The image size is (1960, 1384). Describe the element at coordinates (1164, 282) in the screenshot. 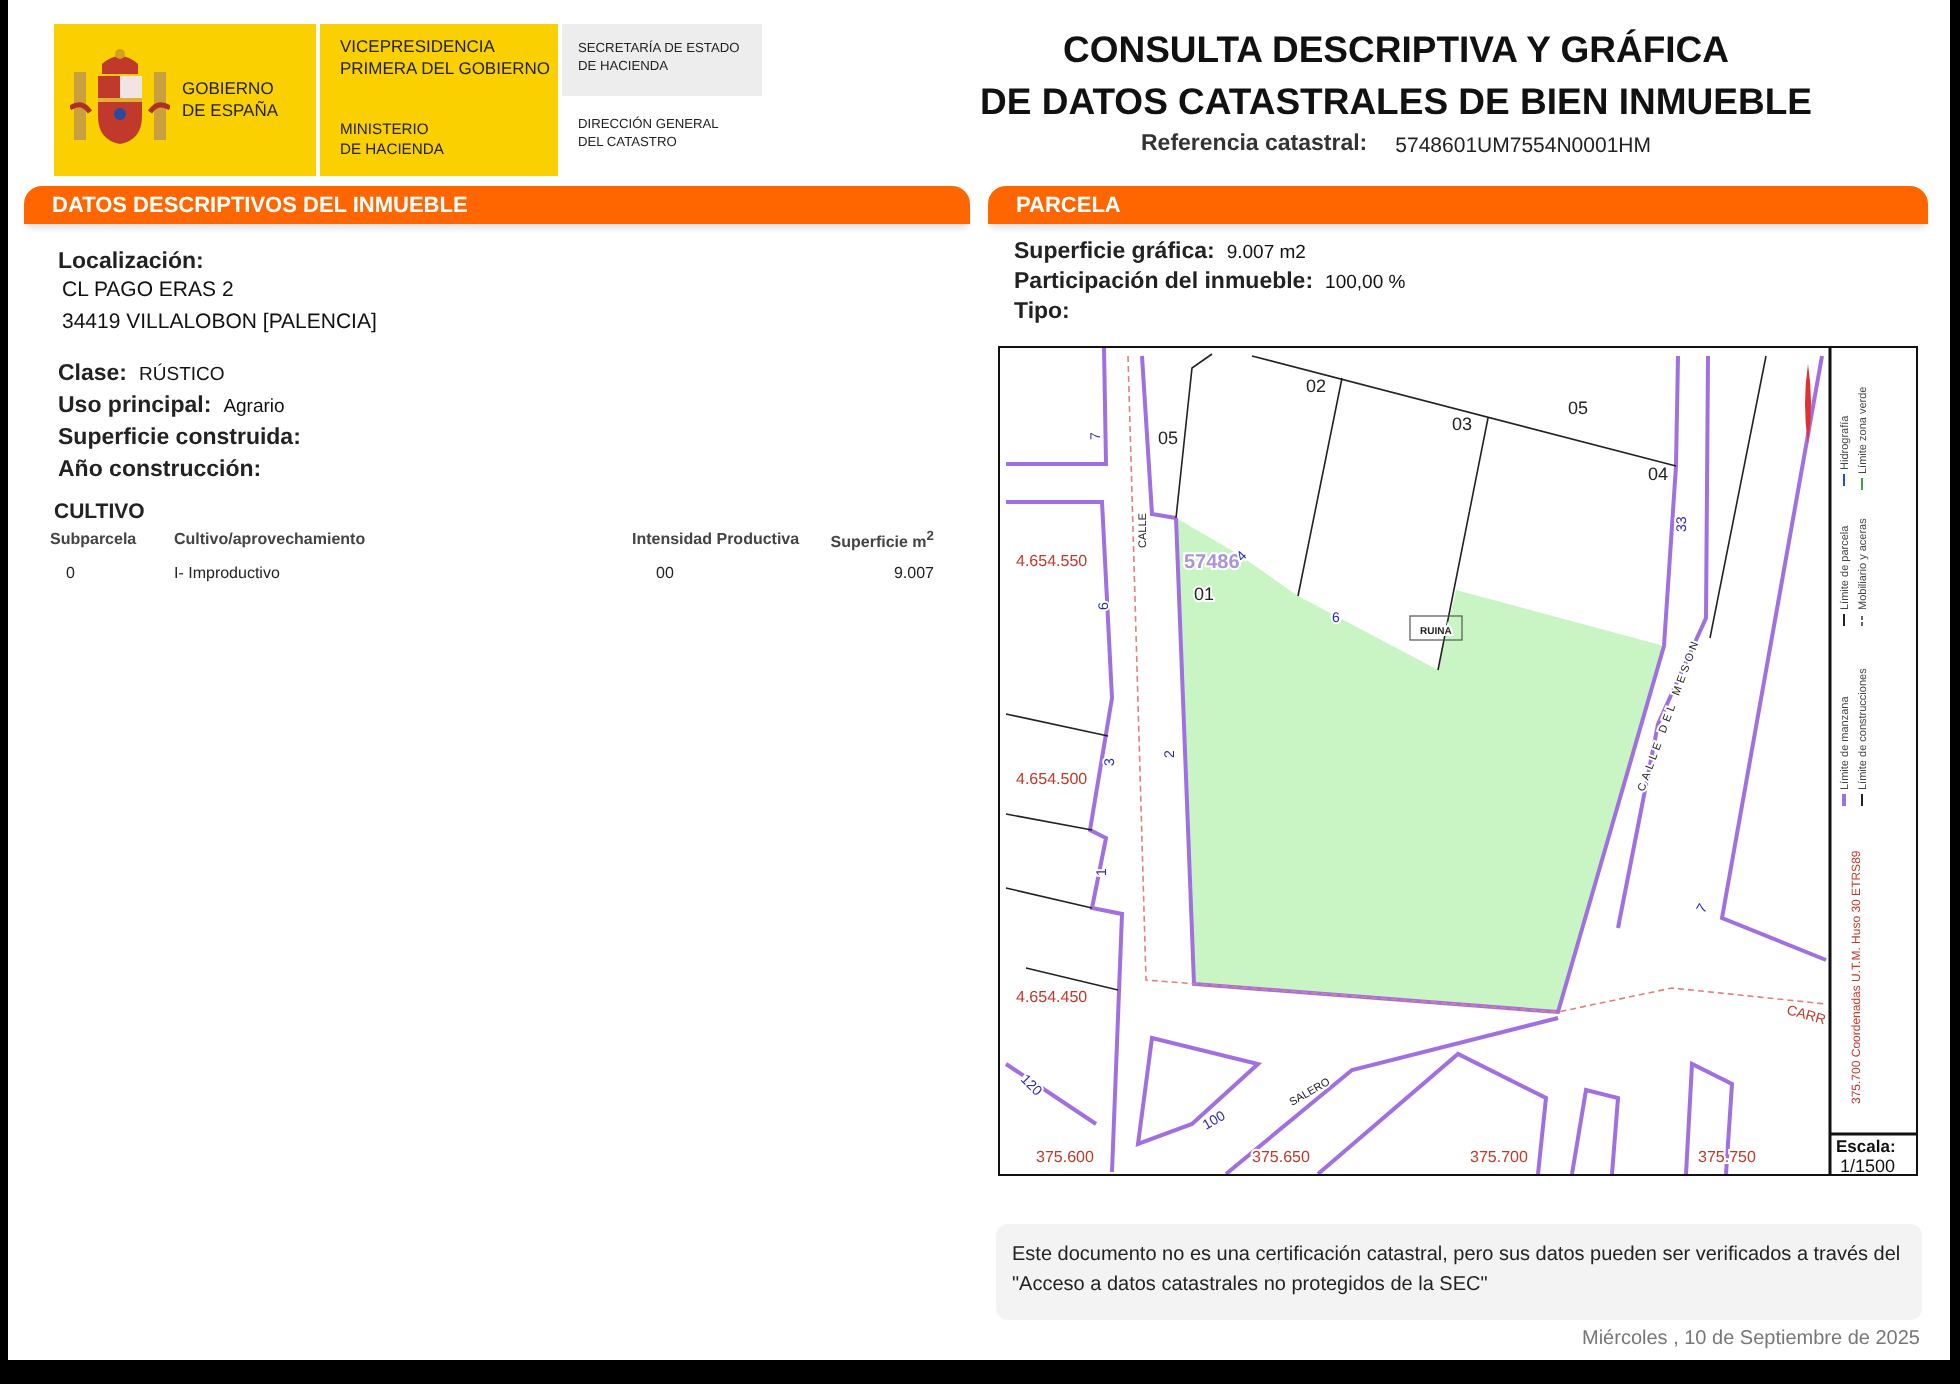

I see `field-label: Participación del inmueble:` at that location.